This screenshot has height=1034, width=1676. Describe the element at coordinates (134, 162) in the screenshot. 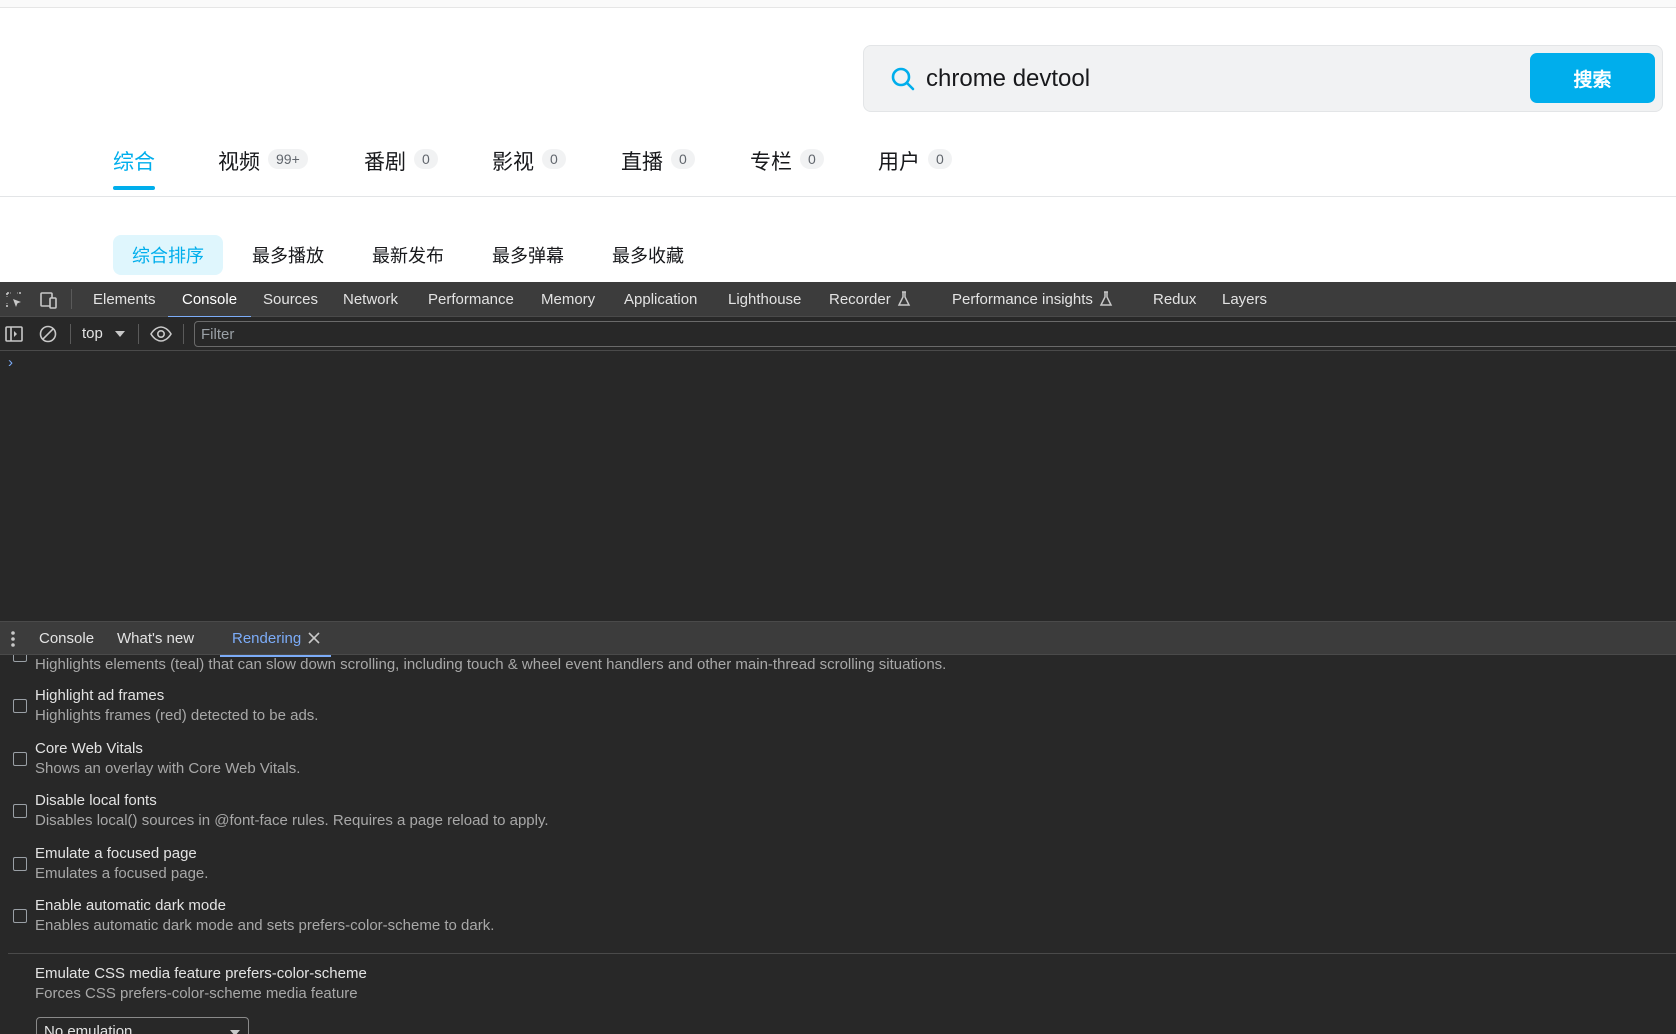

I see `tab-label: 综合` at that location.